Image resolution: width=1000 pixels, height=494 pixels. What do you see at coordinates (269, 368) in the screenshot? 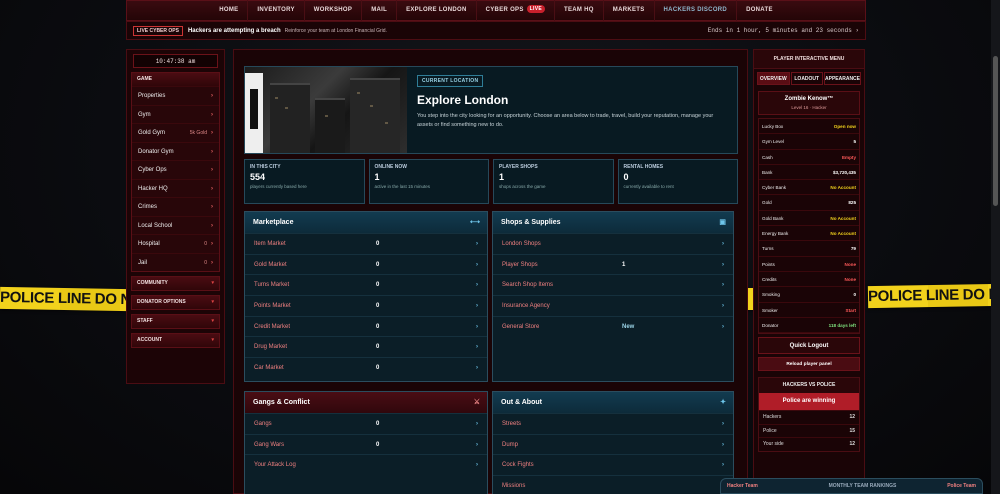
I see `card-row-label: Car Market` at bounding box center [269, 368].